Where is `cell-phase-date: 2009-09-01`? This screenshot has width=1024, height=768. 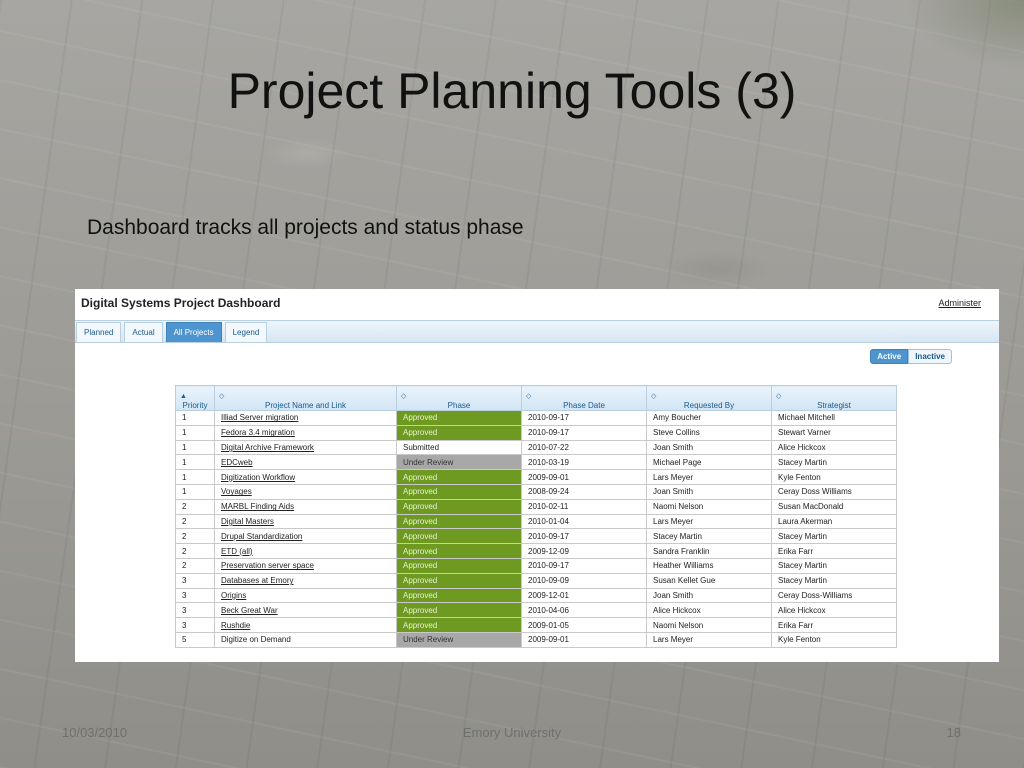
cell-phase-date: 2009-09-01 is located at coordinates (584, 639).